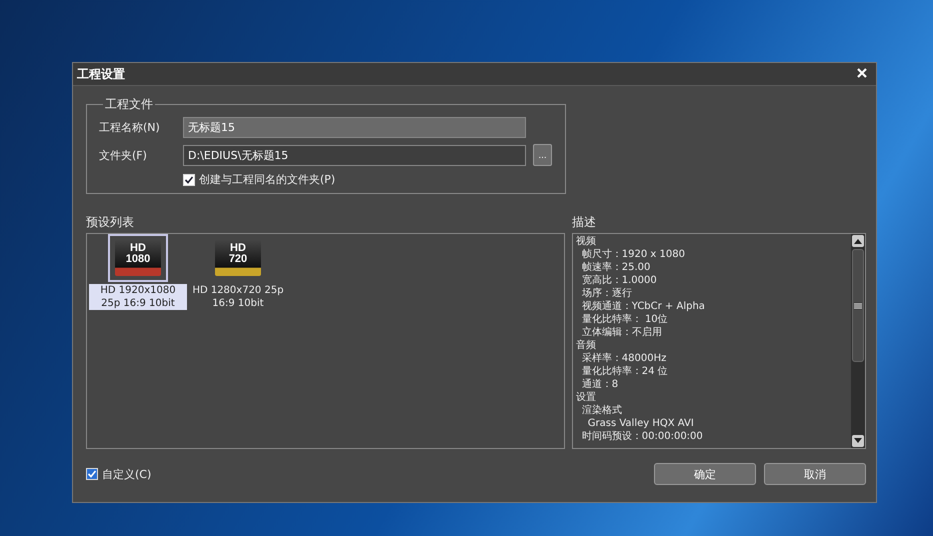 Image resolution: width=933 pixels, height=536 pixels. I want to click on description-line: 通道：8, so click(600, 384).